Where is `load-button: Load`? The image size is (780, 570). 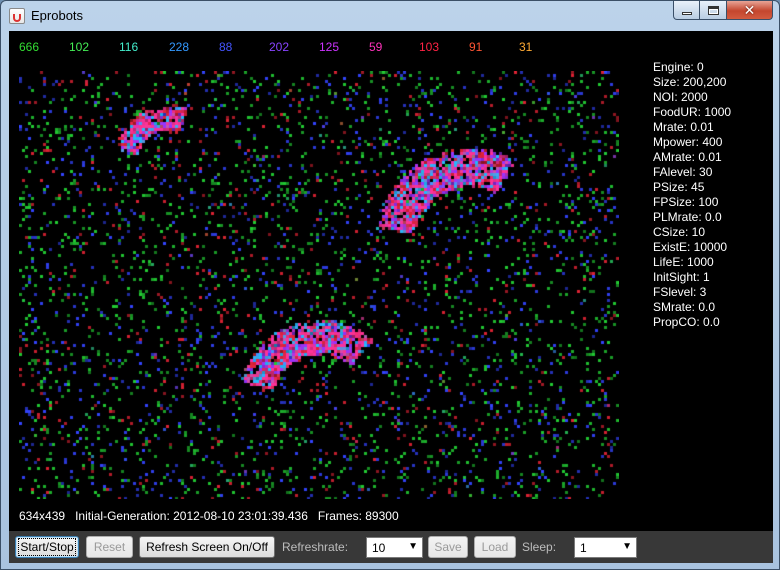 load-button: Load is located at coordinates (495, 547).